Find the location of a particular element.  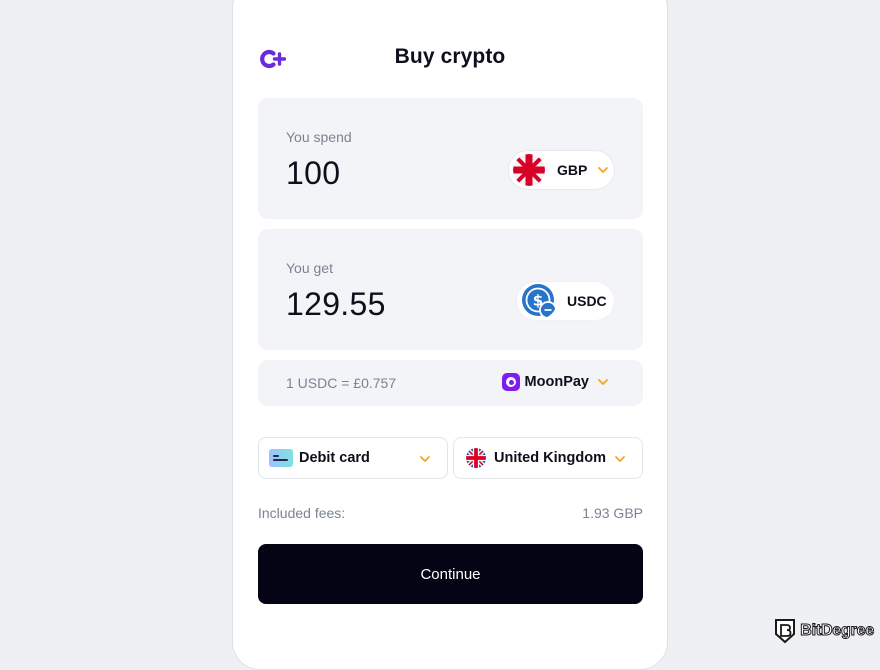

moonpay-icon is located at coordinates (510, 382).